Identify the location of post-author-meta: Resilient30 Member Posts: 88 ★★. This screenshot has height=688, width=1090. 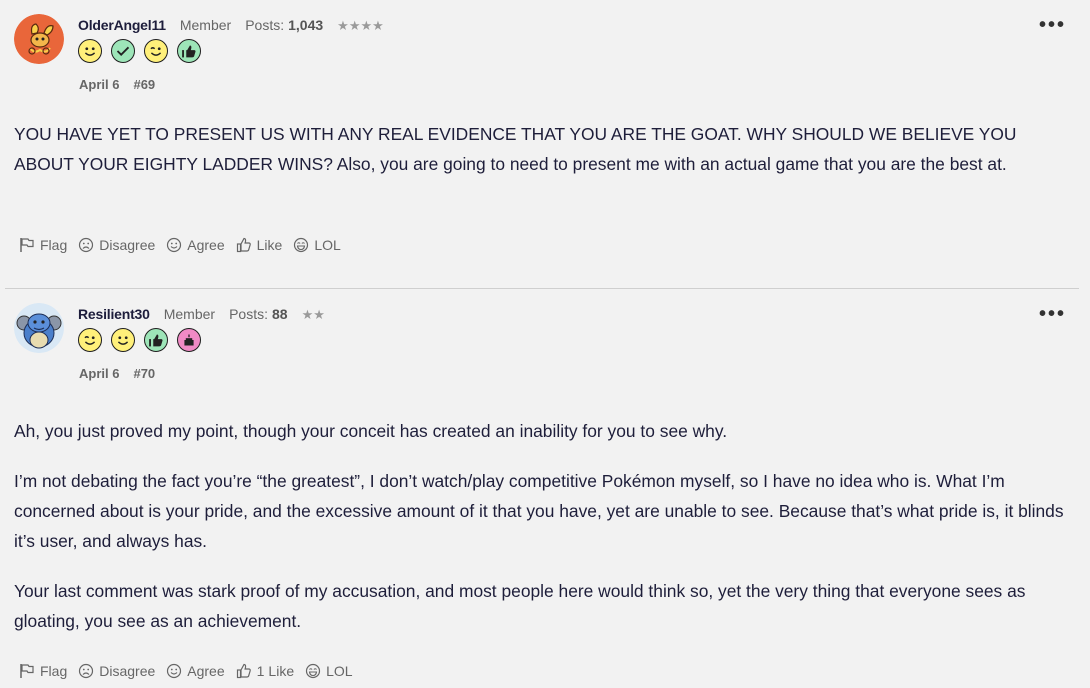
(201, 314).